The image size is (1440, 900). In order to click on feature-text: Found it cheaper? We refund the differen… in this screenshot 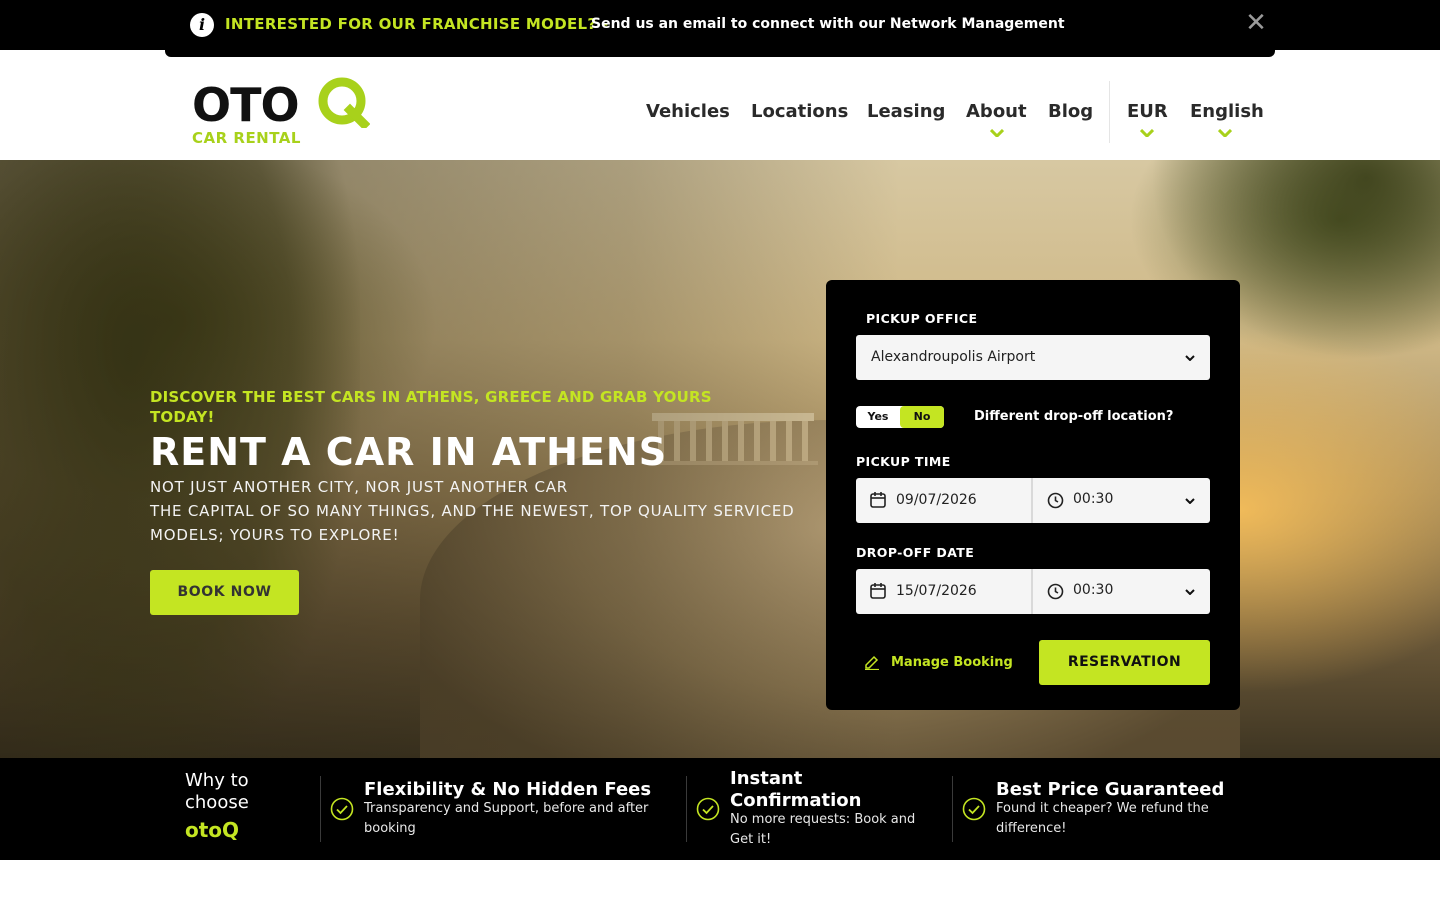, I will do `click(1102, 818)`.